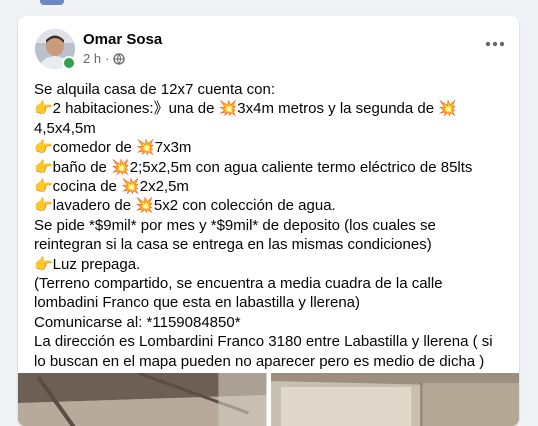  What do you see at coordinates (119, 58) in the screenshot?
I see `globe-icon` at bounding box center [119, 58].